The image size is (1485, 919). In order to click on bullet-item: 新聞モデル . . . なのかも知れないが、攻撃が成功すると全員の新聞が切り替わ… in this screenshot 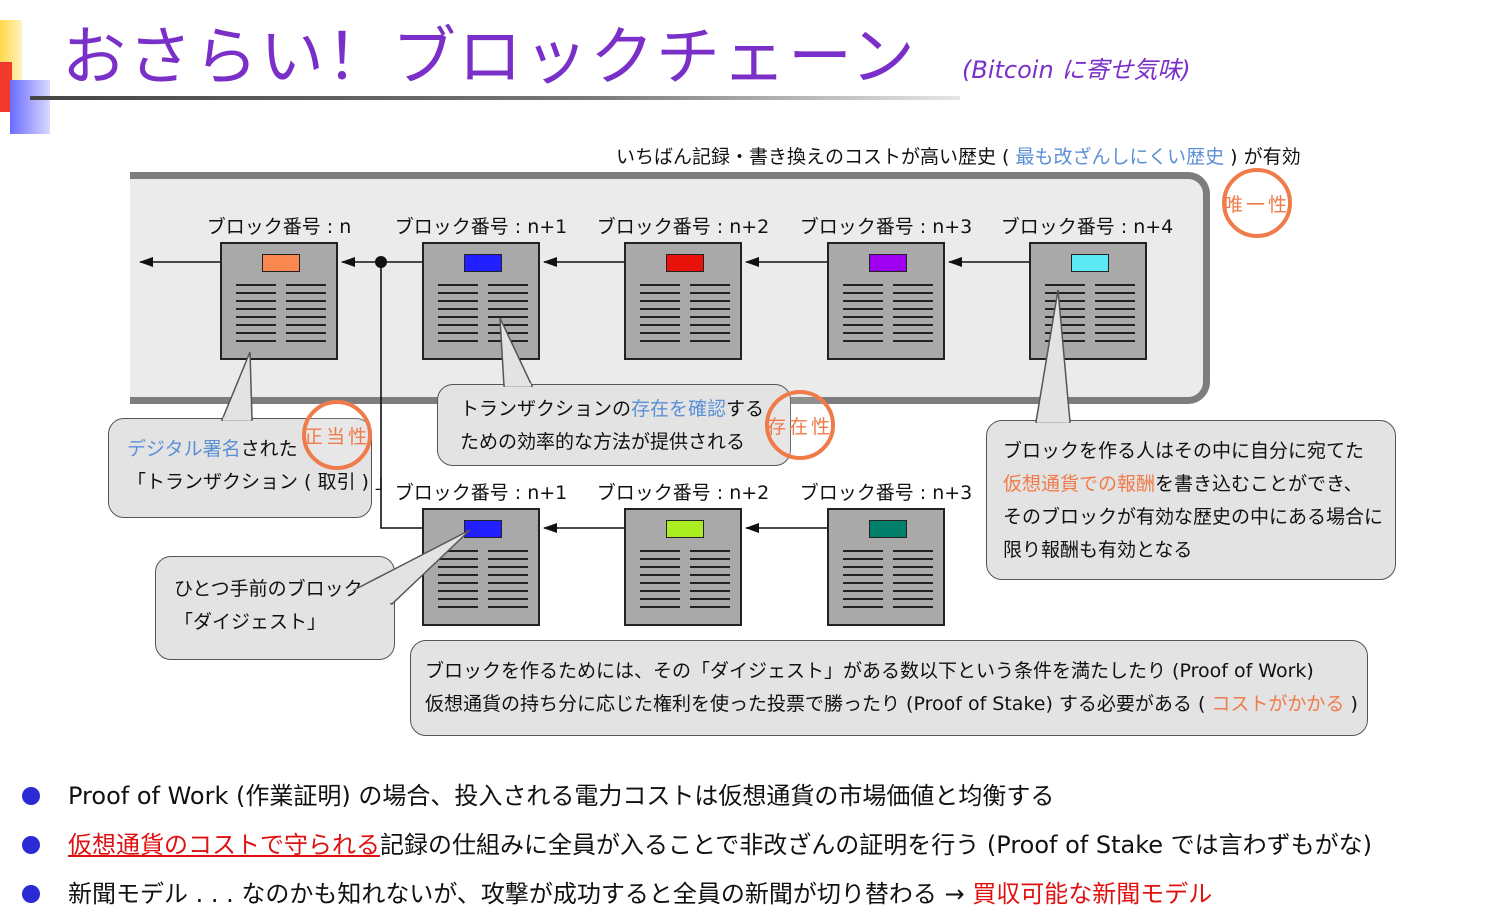, I will do `click(696, 894)`.